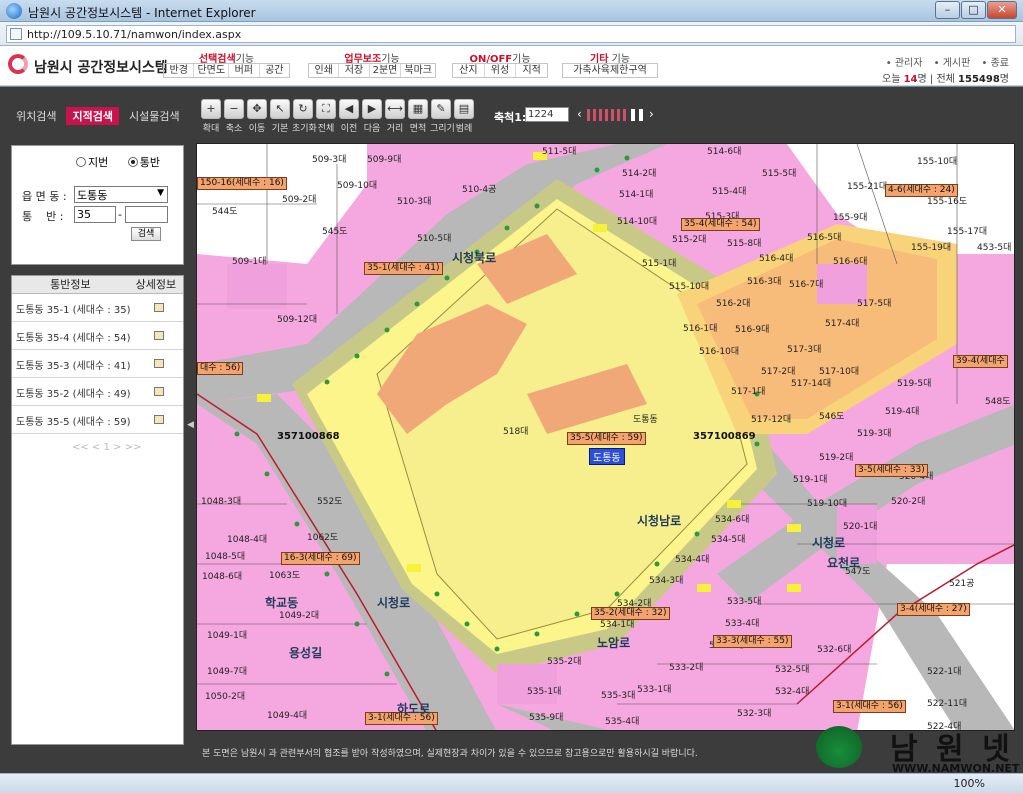 The image size is (1023, 793). I want to click on maximize-button: □, so click(973, 10).